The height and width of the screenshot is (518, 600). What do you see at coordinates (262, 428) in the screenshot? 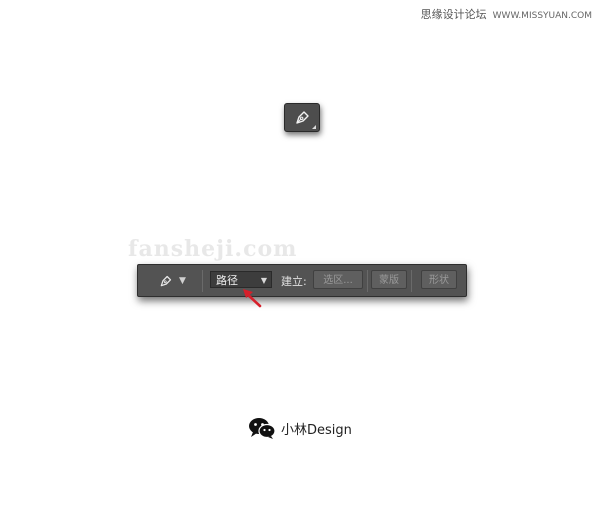
I see `wechat-icon` at bounding box center [262, 428].